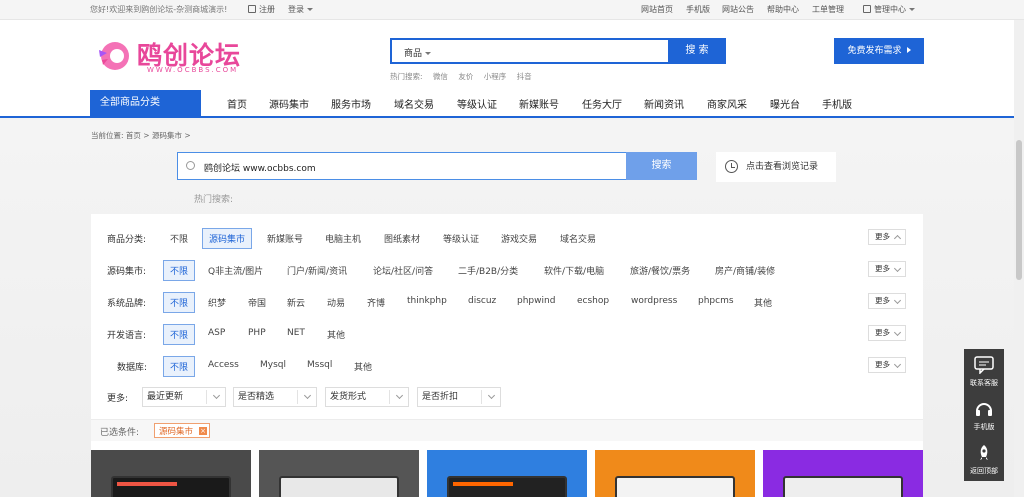  I want to click on scrollbar-thumb, so click(1019, 210).